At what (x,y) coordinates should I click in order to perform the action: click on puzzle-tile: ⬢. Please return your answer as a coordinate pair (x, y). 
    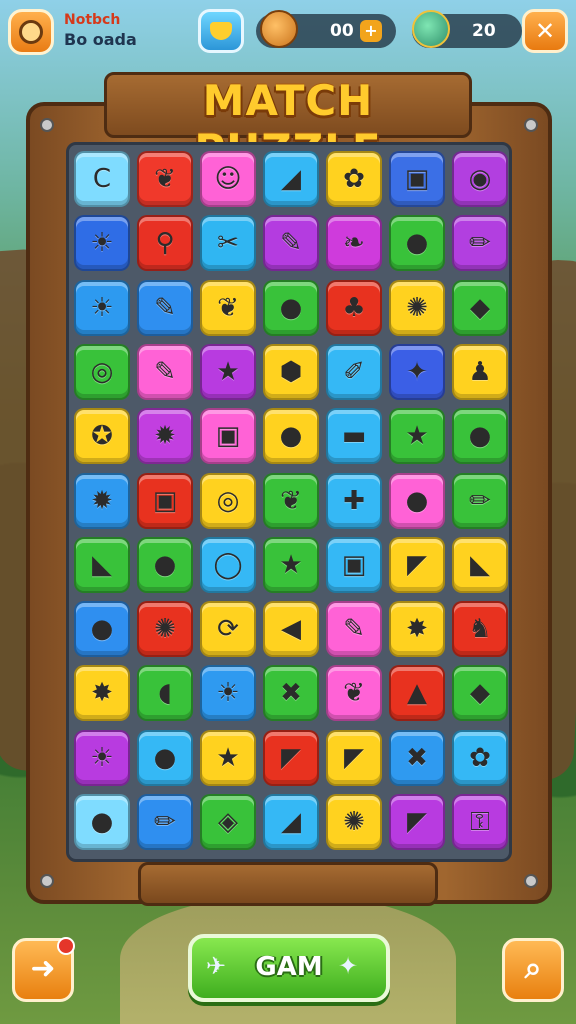
    Looking at the image, I should click on (291, 371).